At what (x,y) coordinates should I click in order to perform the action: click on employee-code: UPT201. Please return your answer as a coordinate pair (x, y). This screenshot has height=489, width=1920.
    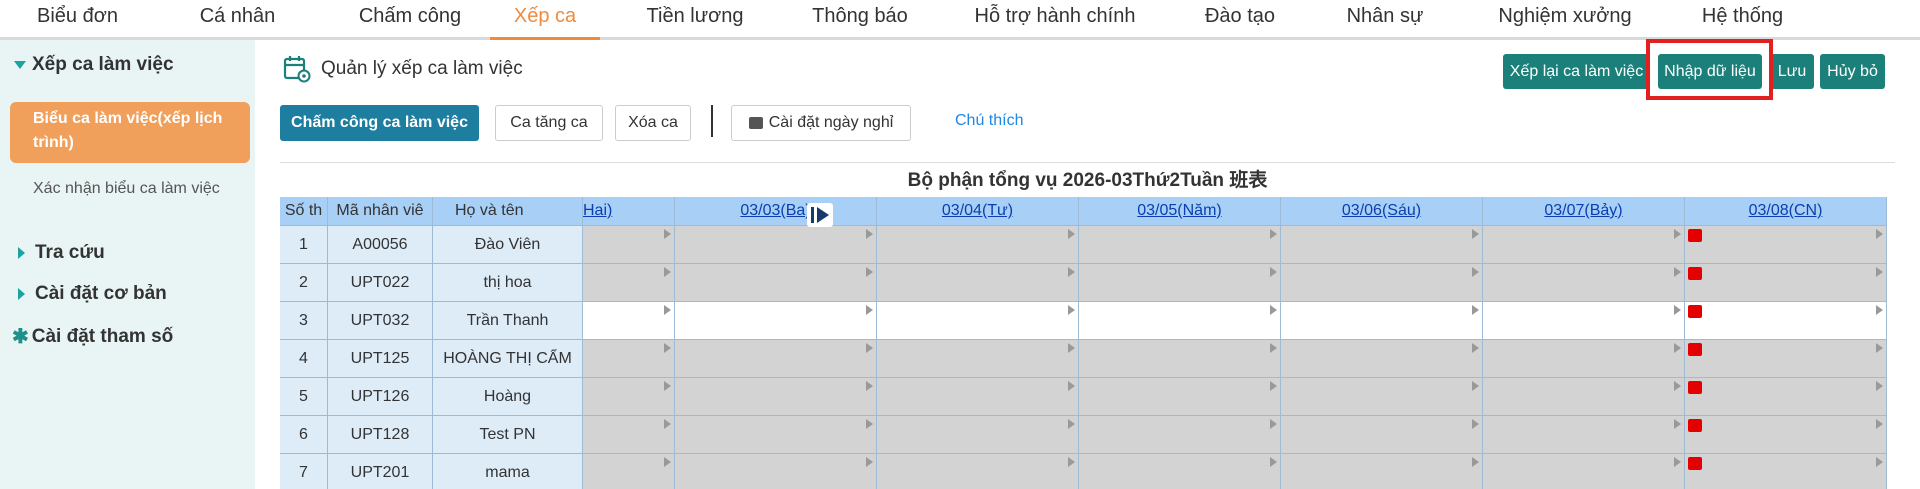
    Looking at the image, I should click on (380, 471).